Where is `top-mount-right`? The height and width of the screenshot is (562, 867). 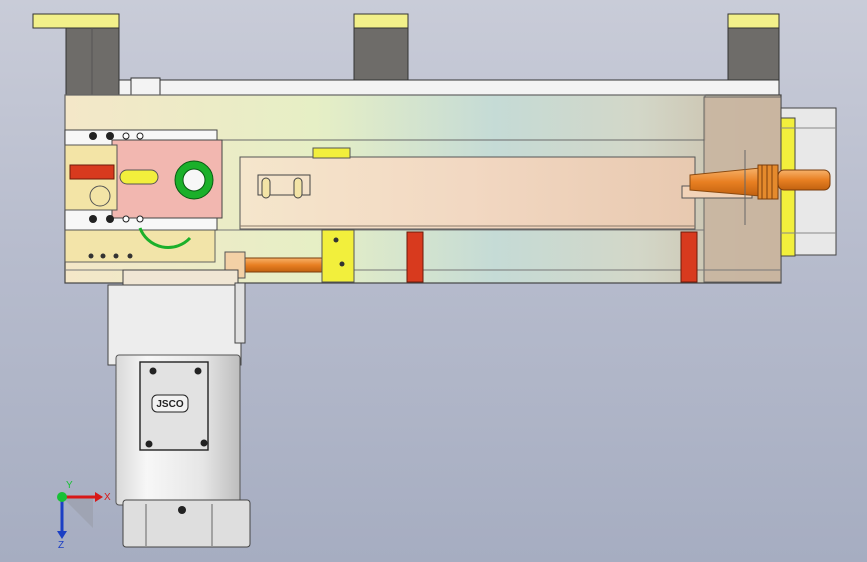 top-mount-right is located at coordinates (753, 47).